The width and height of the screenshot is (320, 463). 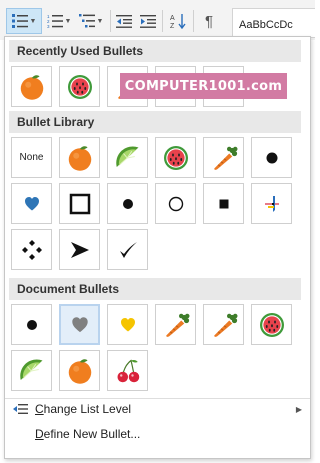 I want to click on pilcrow-icon: ¶, so click(x=209, y=21).